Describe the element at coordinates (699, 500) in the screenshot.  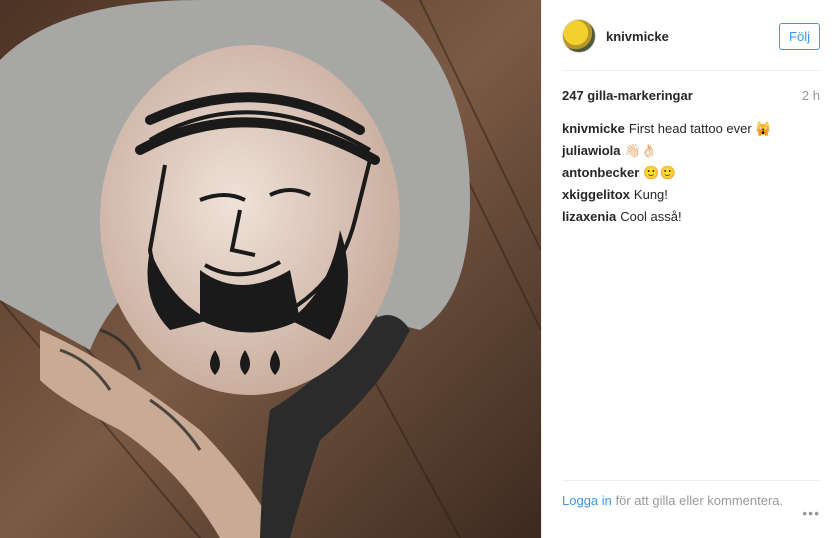
I see `login-prompt-text: för att gilla eller kommentera.` at that location.